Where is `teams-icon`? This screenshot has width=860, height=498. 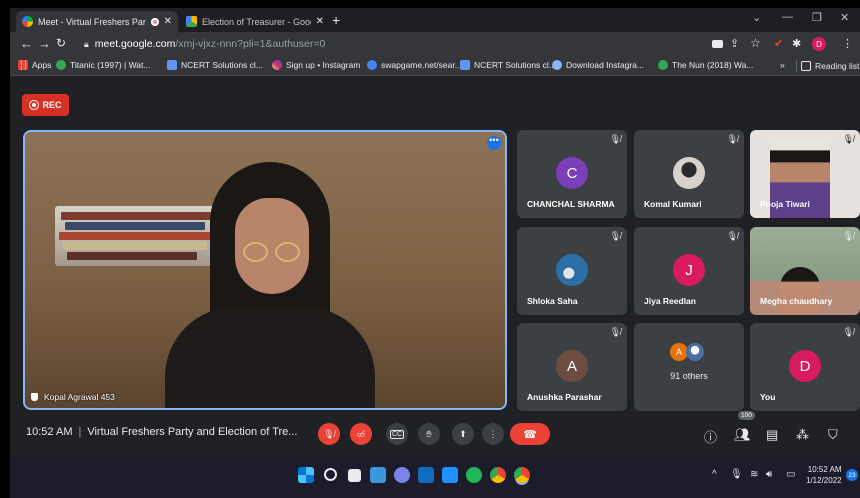 teams-icon is located at coordinates (402, 475).